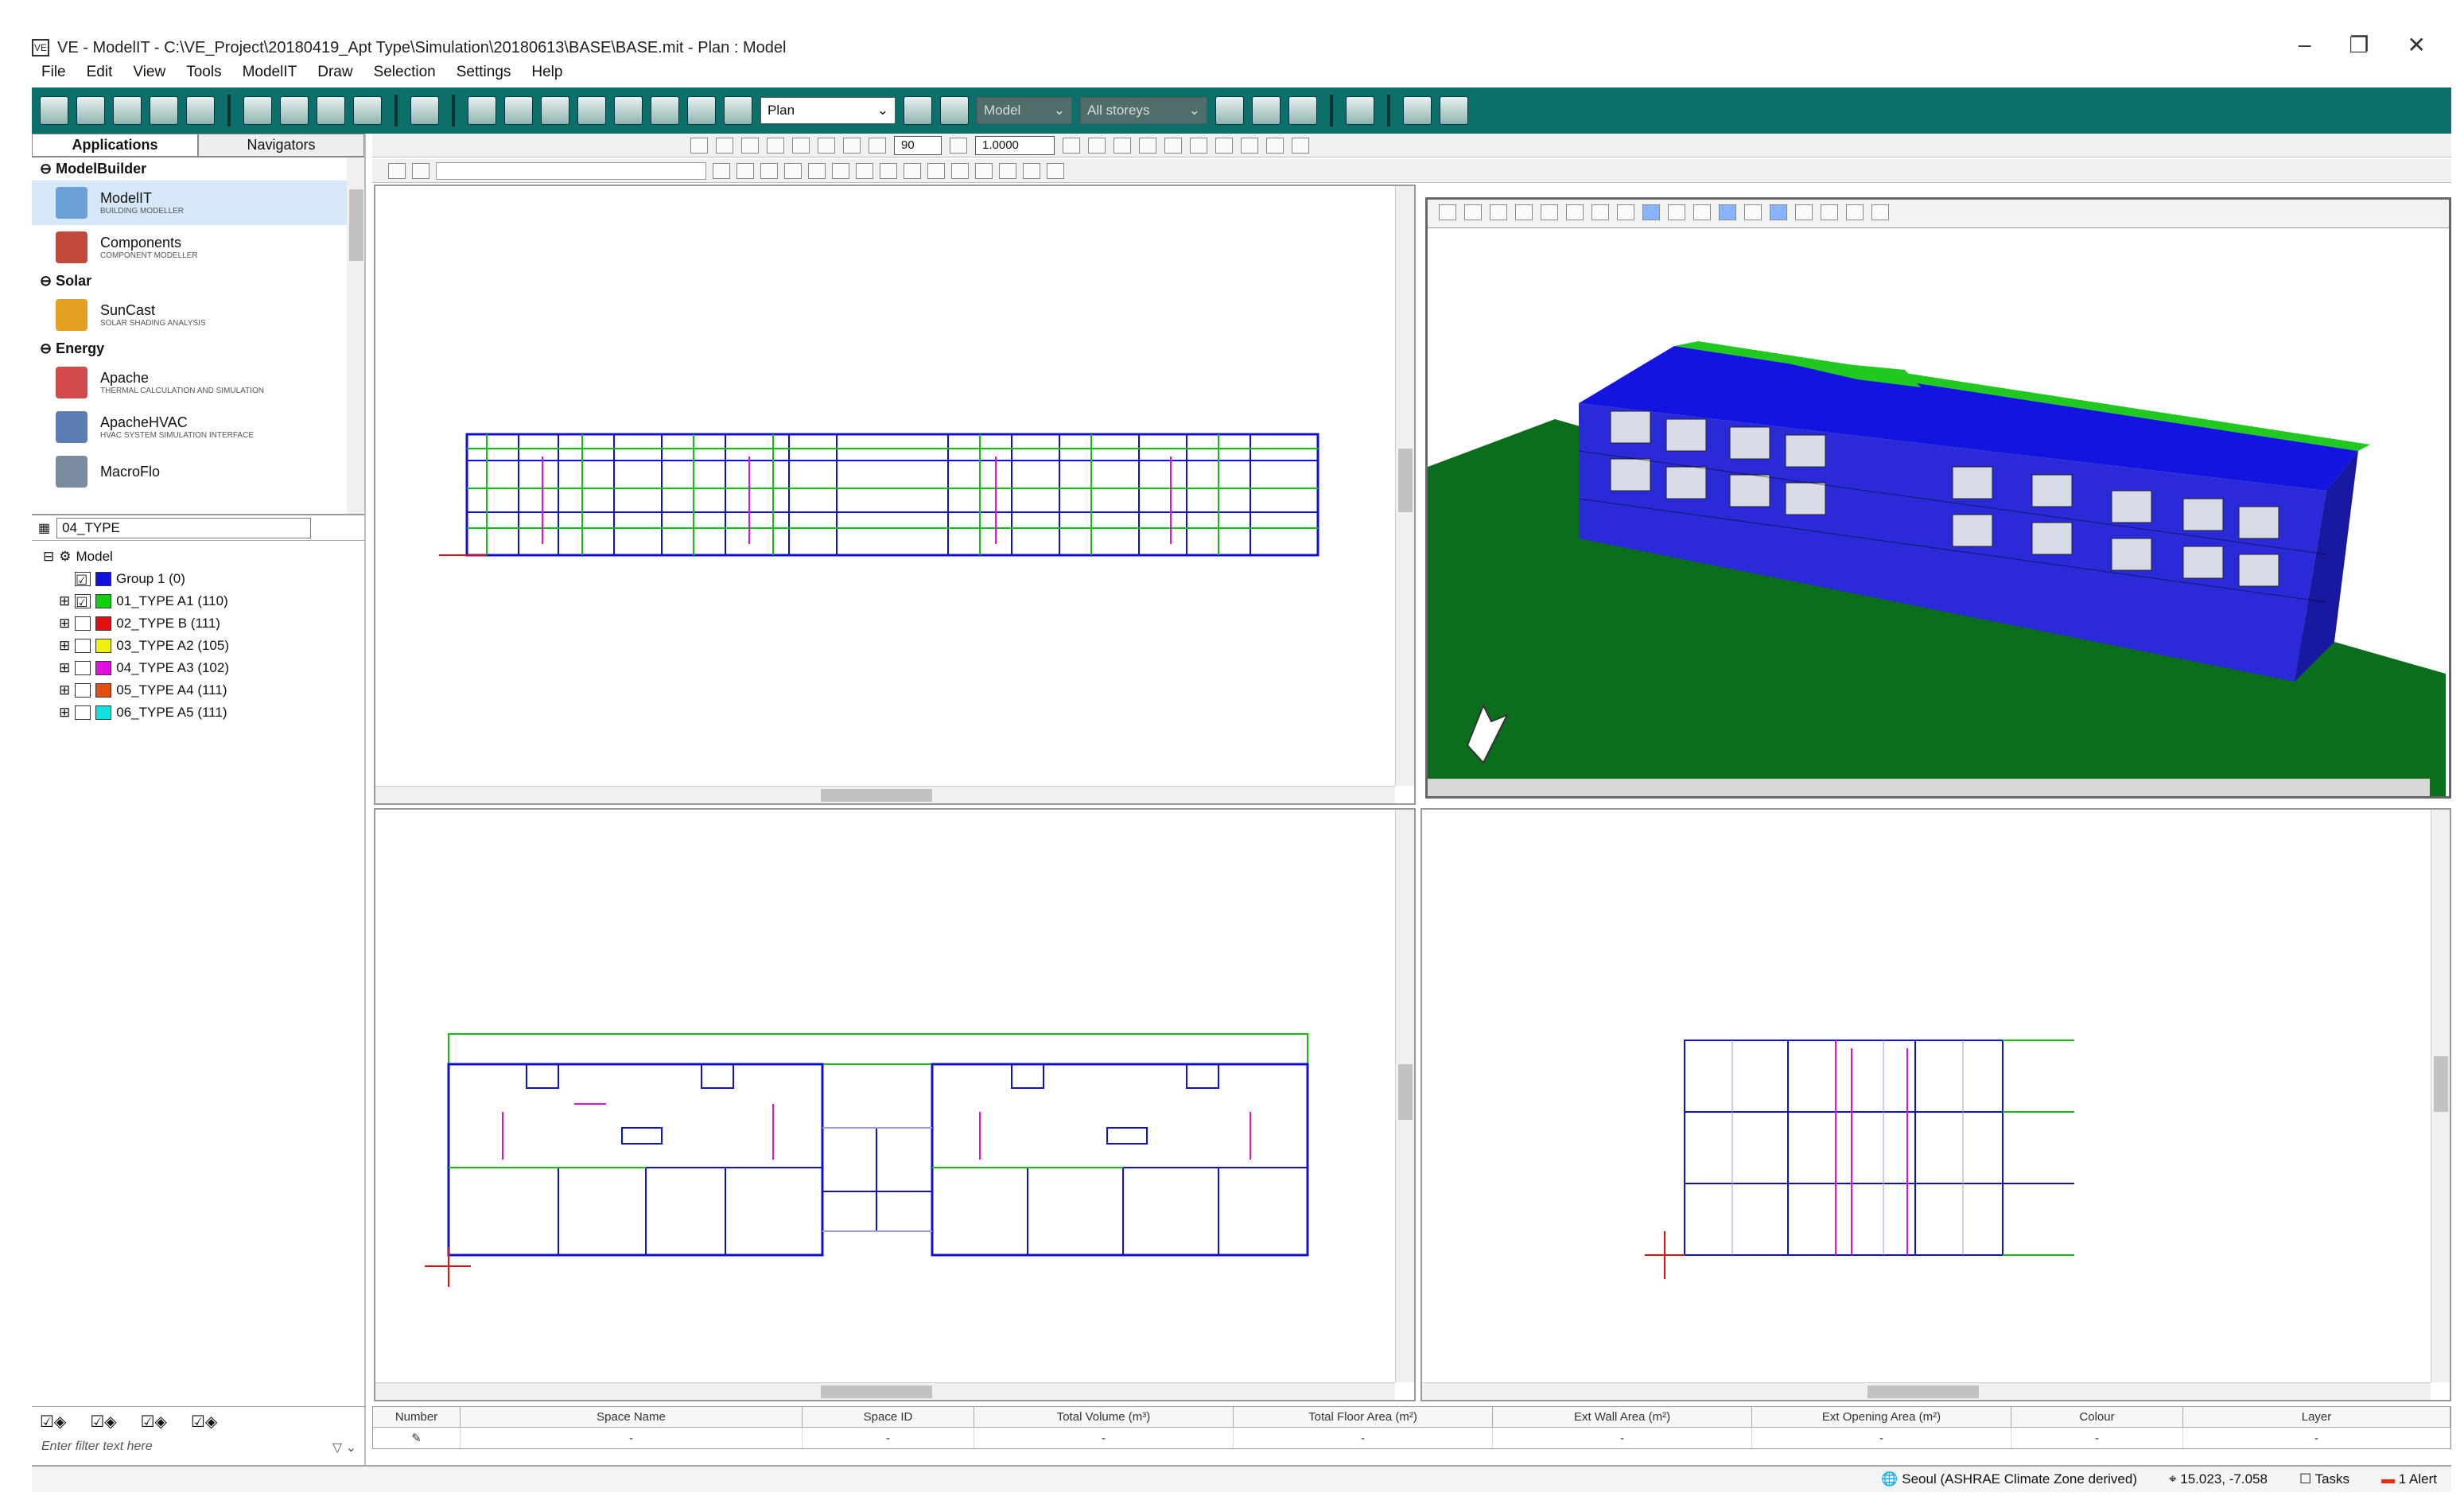 The width and height of the screenshot is (2464, 1508). Describe the element at coordinates (1778, 212) in the screenshot. I see `grid-view-icon` at that location.